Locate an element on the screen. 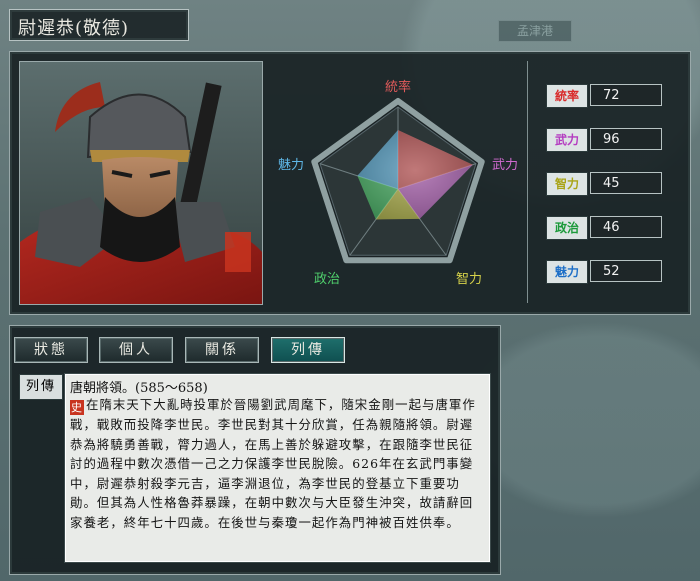  tab-biography: 列傳 is located at coordinates (308, 350).